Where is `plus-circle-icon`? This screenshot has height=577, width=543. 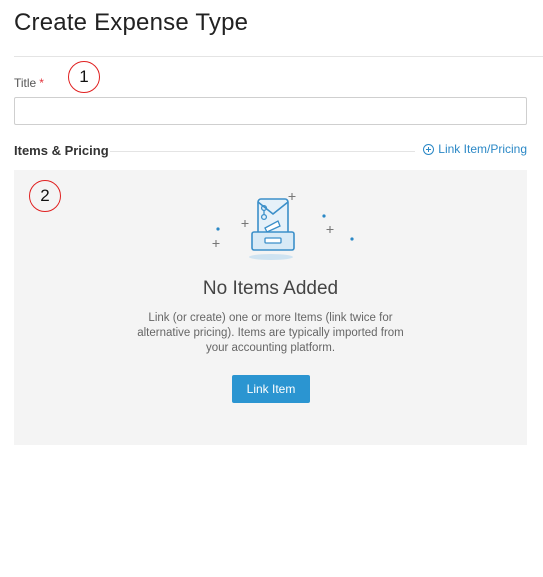
plus-circle-icon is located at coordinates (429, 149).